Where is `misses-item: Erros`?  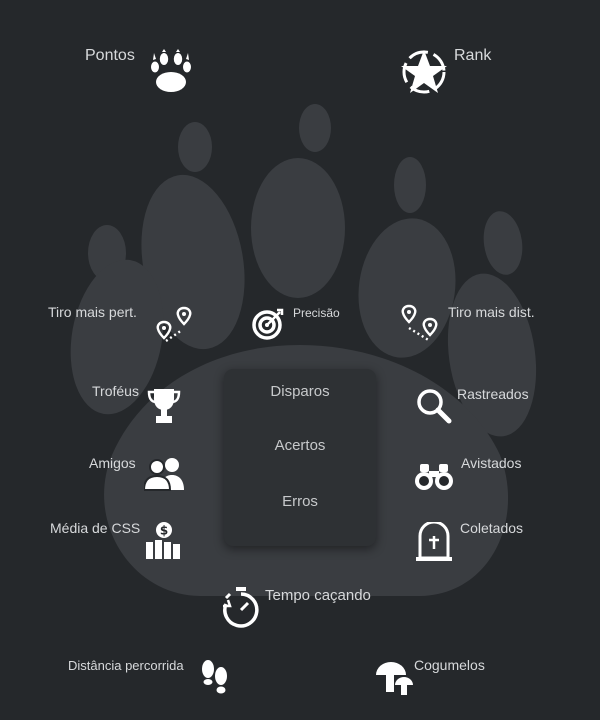 misses-item: Erros is located at coordinates (300, 501).